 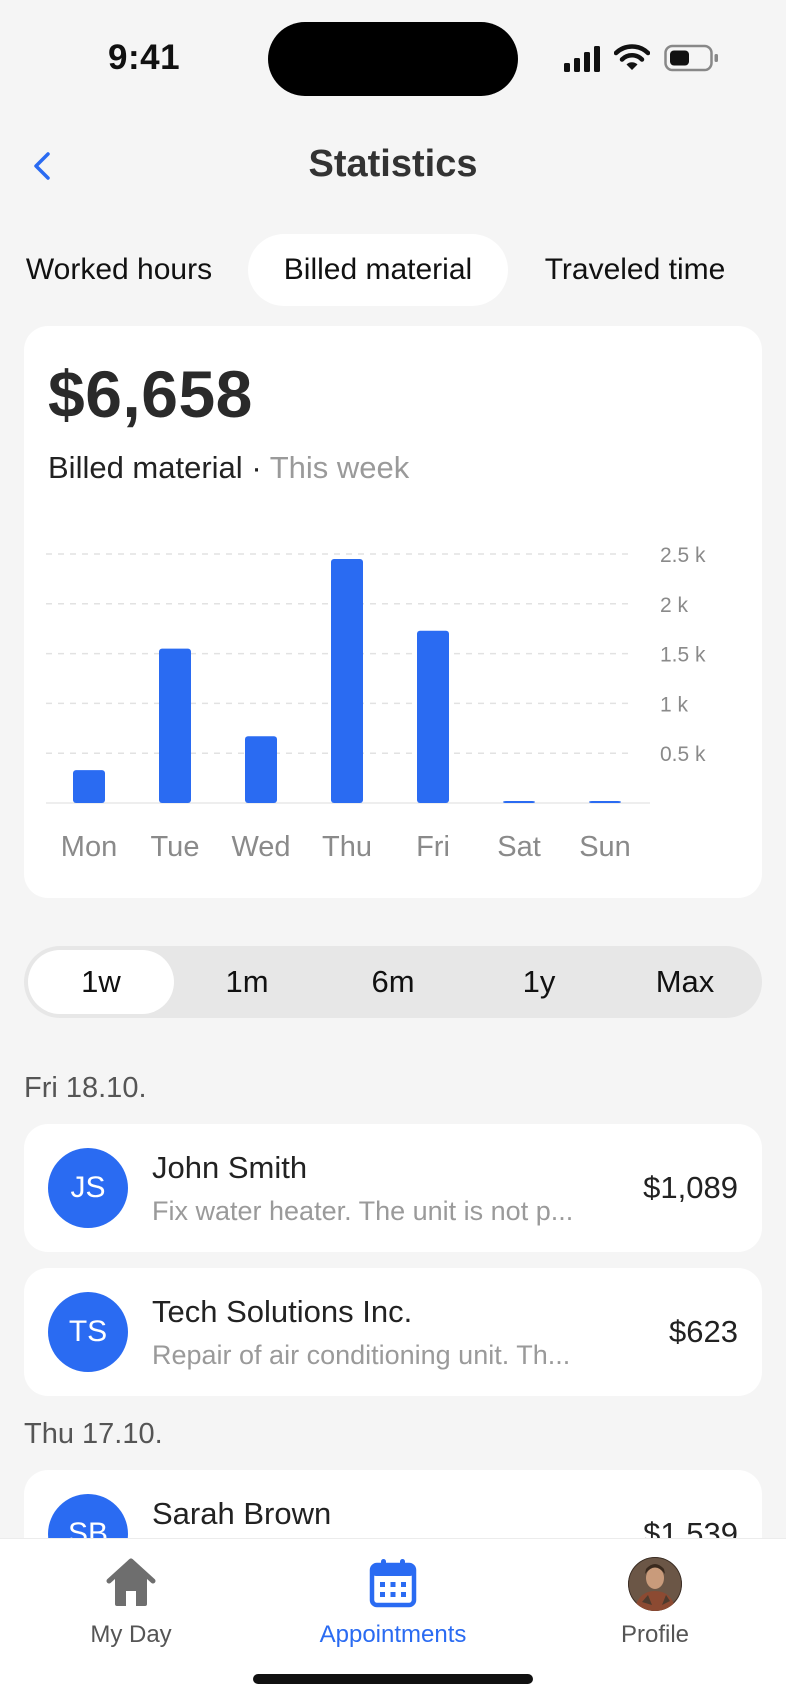 What do you see at coordinates (393, 164) in the screenshot?
I see `page-title: Statistics` at bounding box center [393, 164].